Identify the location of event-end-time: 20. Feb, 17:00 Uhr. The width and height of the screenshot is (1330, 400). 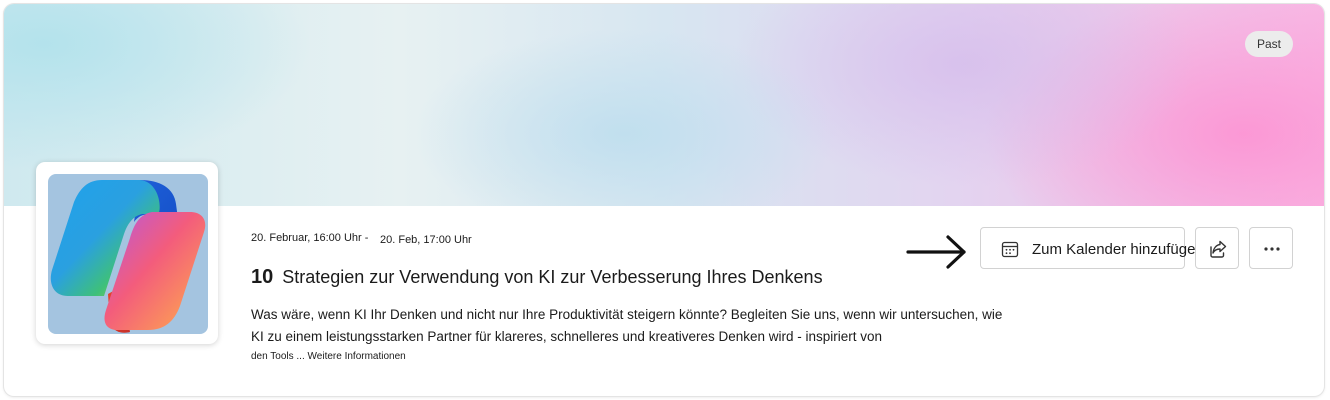
(426, 240).